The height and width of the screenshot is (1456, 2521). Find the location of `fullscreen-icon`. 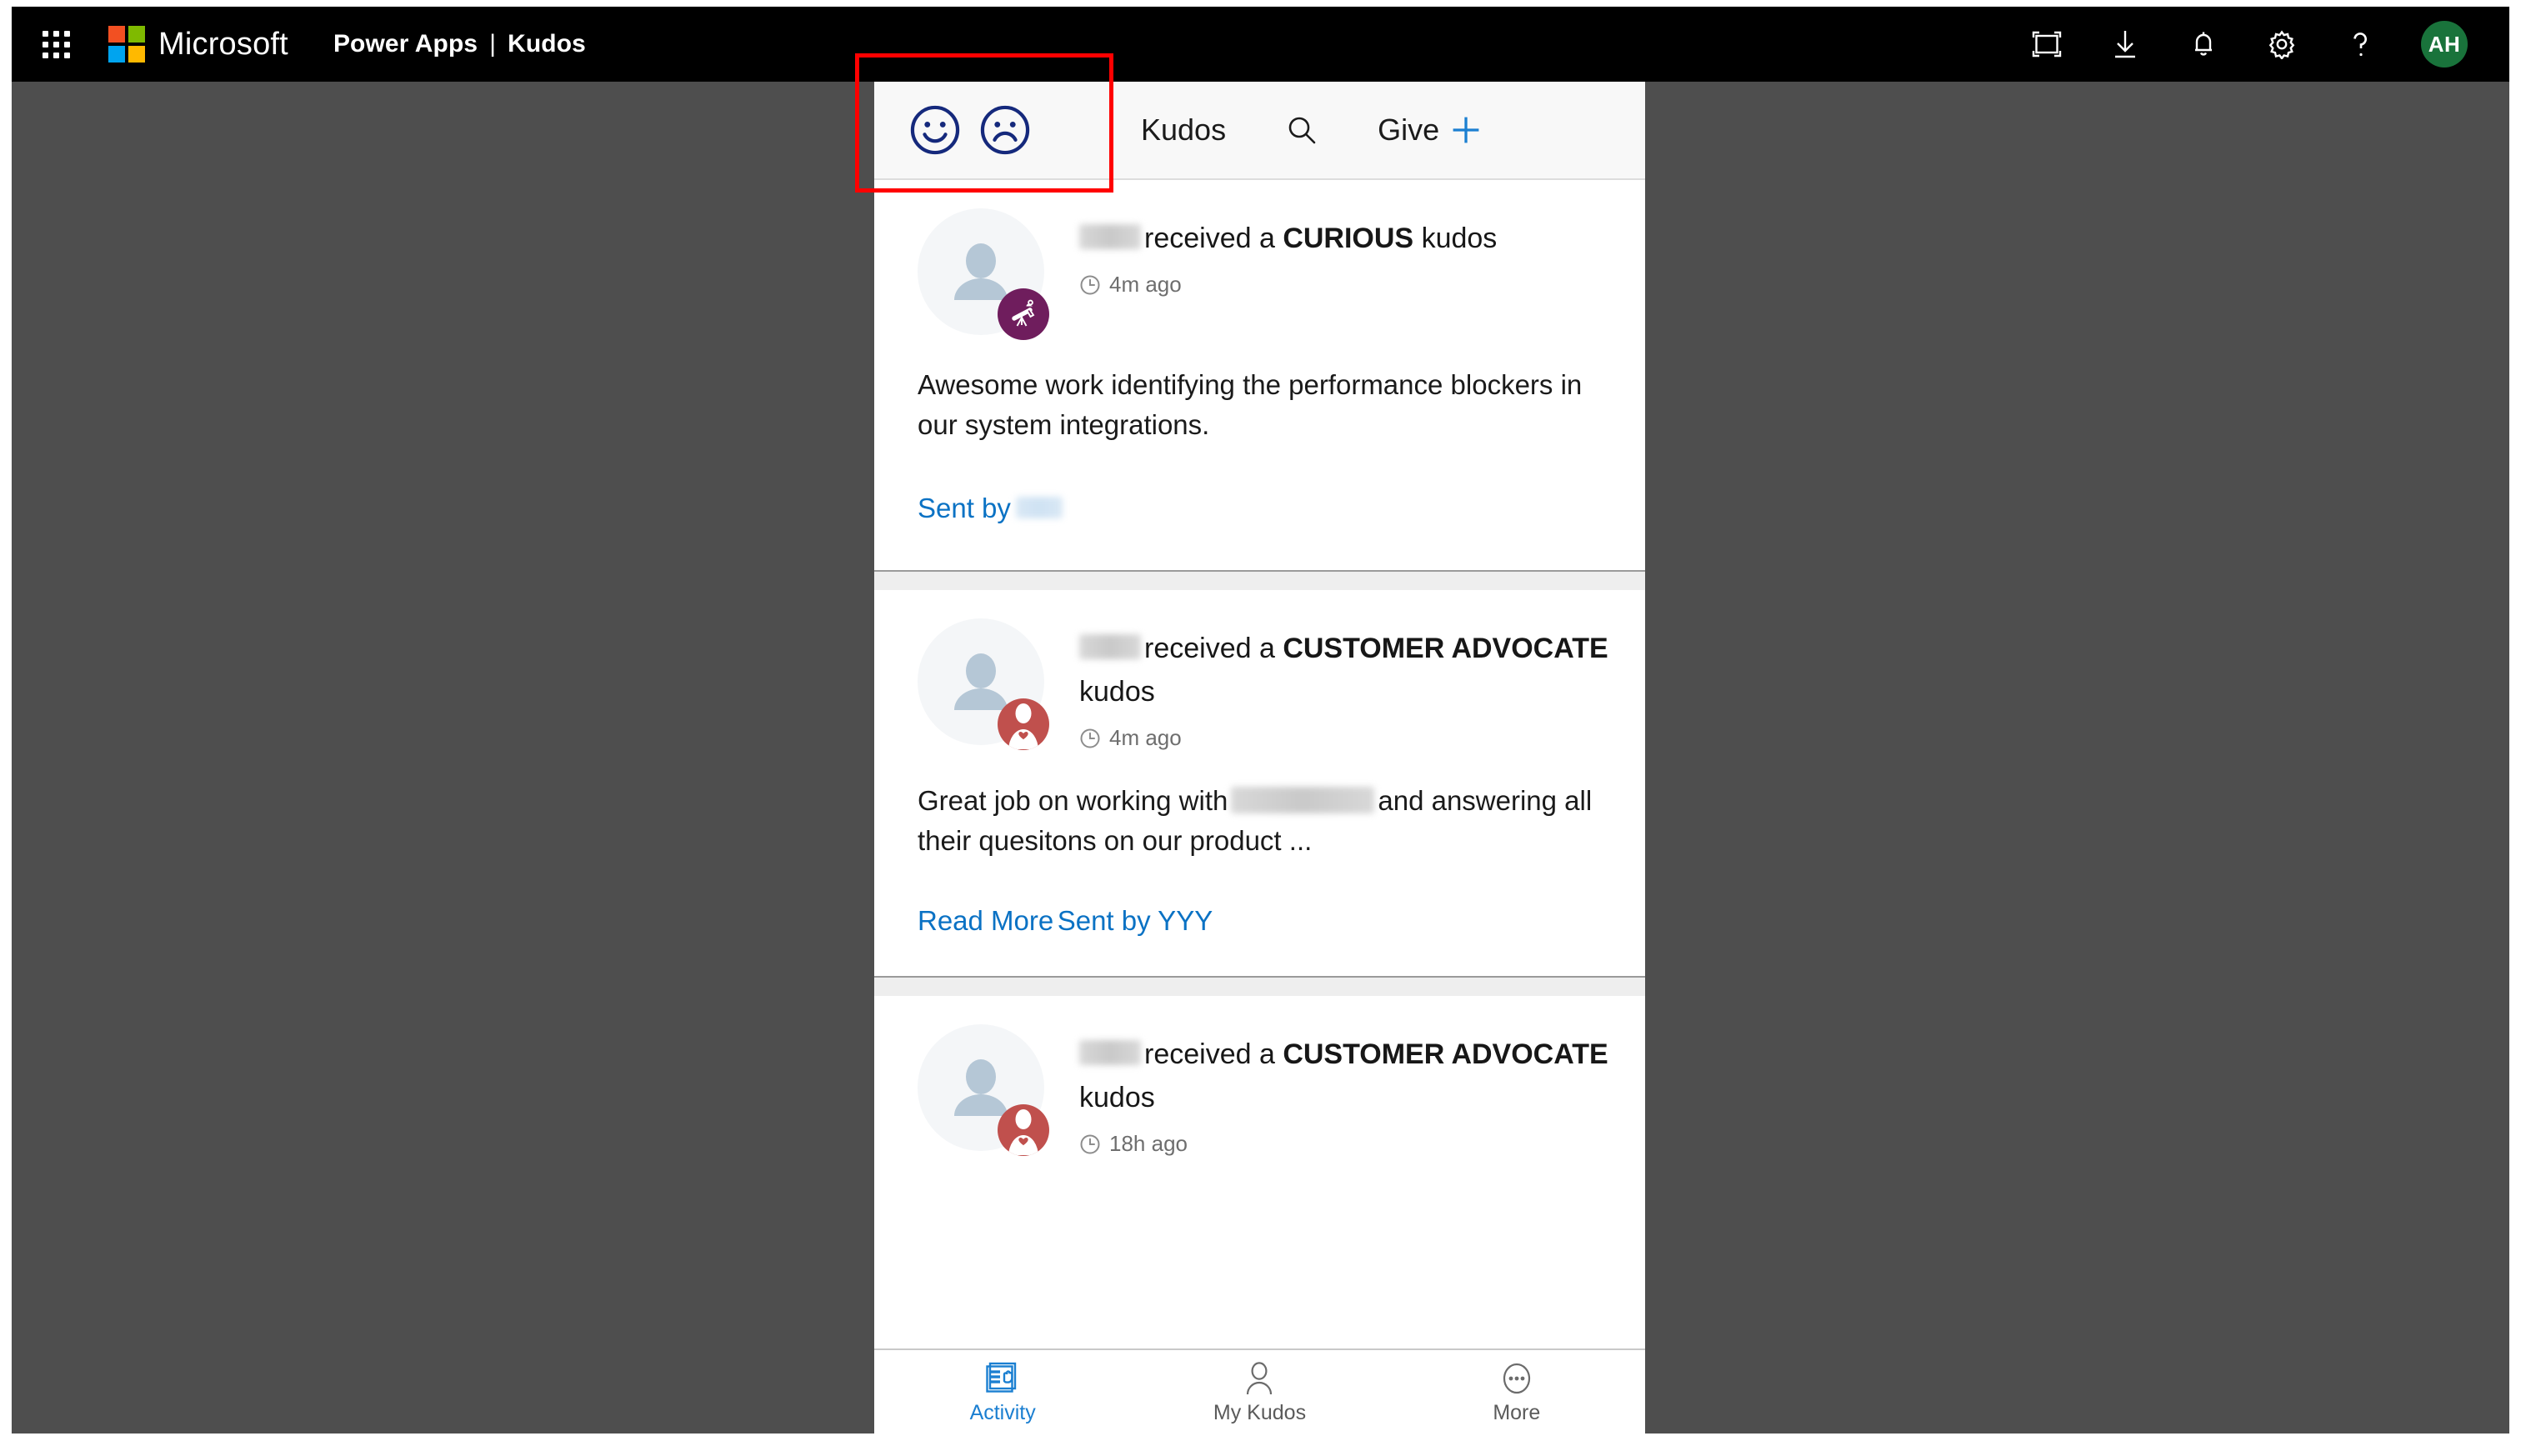

fullscreen-icon is located at coordinates (2046, 44).